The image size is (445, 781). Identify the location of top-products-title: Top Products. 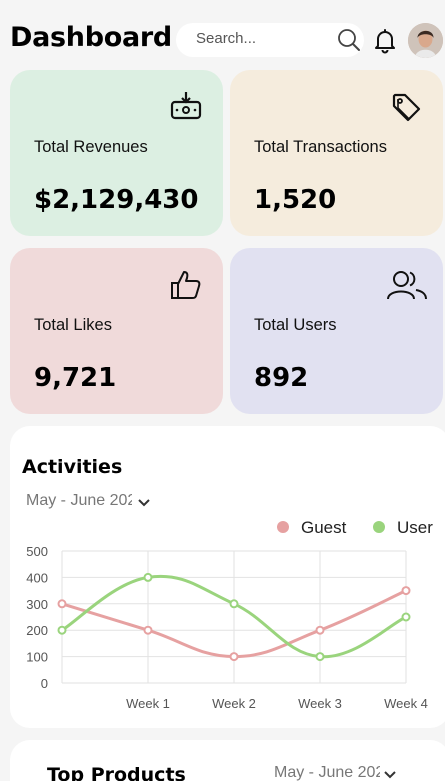
(116, 772).